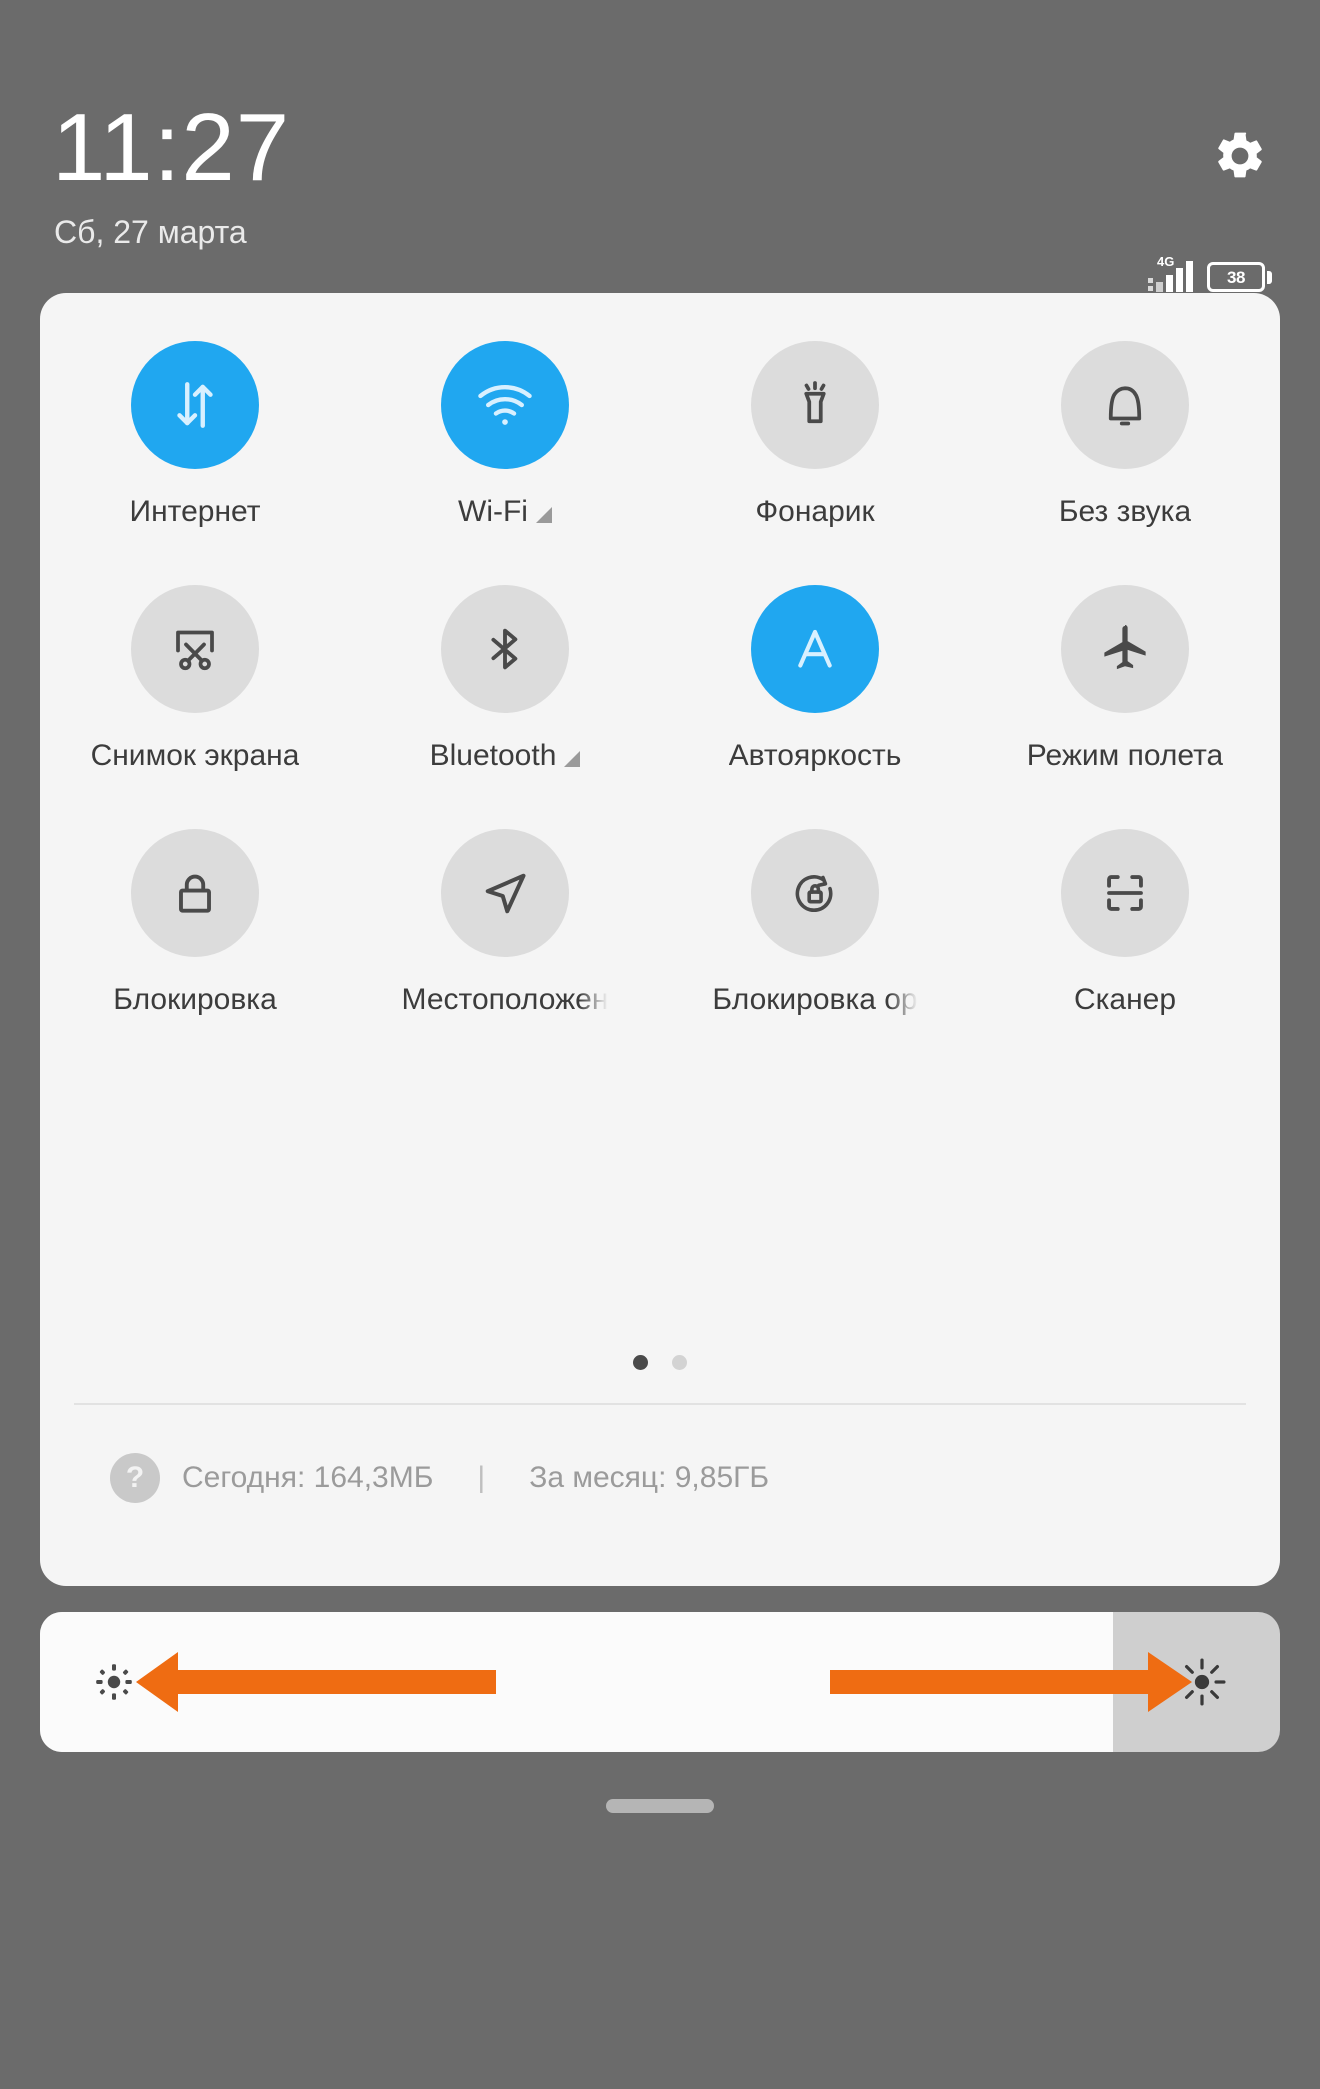 This screenshot has width=1320, height=2089. What do you see at coordinates (135, 1478) in the screenshot?
I see `question-mark-icon: ?` at bounding box center [135, 1478].